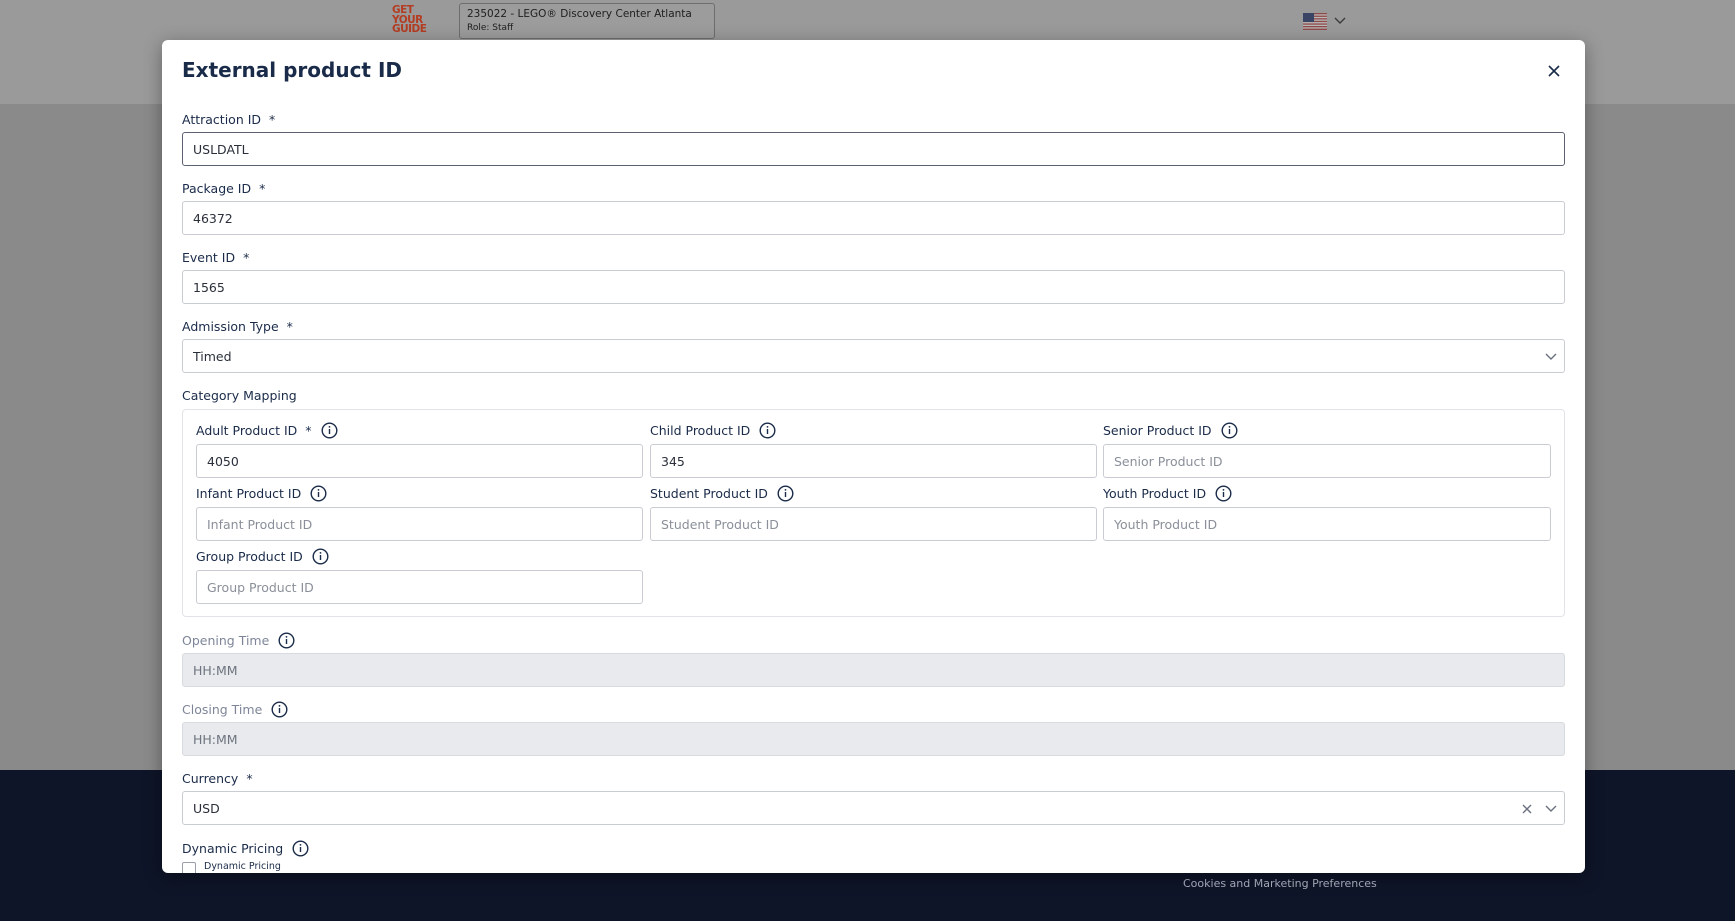 The width and height of the screenshot is (1735, 921). Describe the element at coordinates (222, 709) in the screenshot. I see `label-text: Closing Time` at that location.